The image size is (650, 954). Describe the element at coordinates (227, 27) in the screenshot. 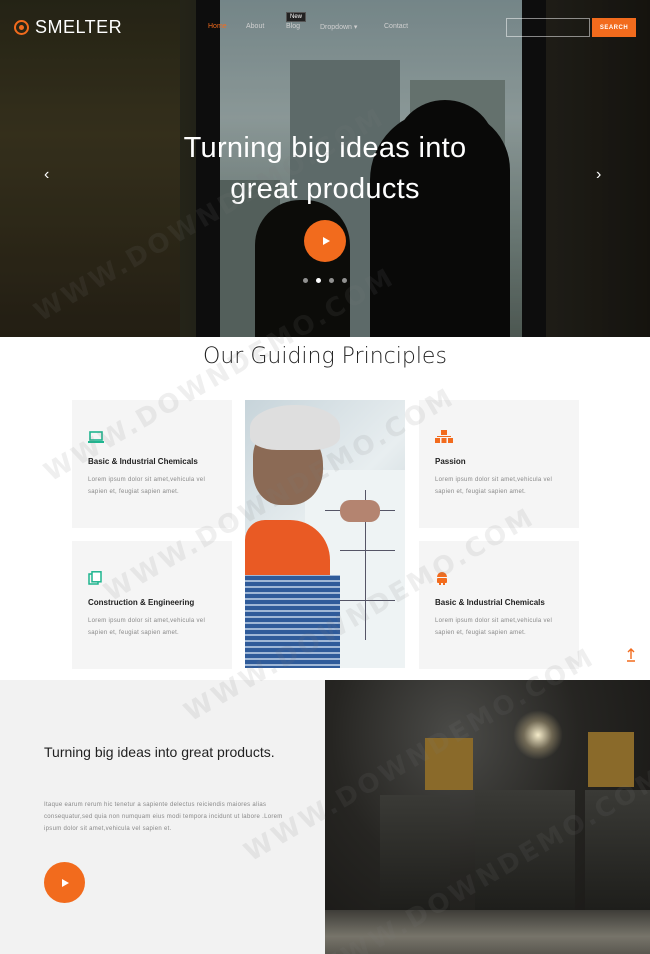

I see `nav-item-home: Home` at that location.